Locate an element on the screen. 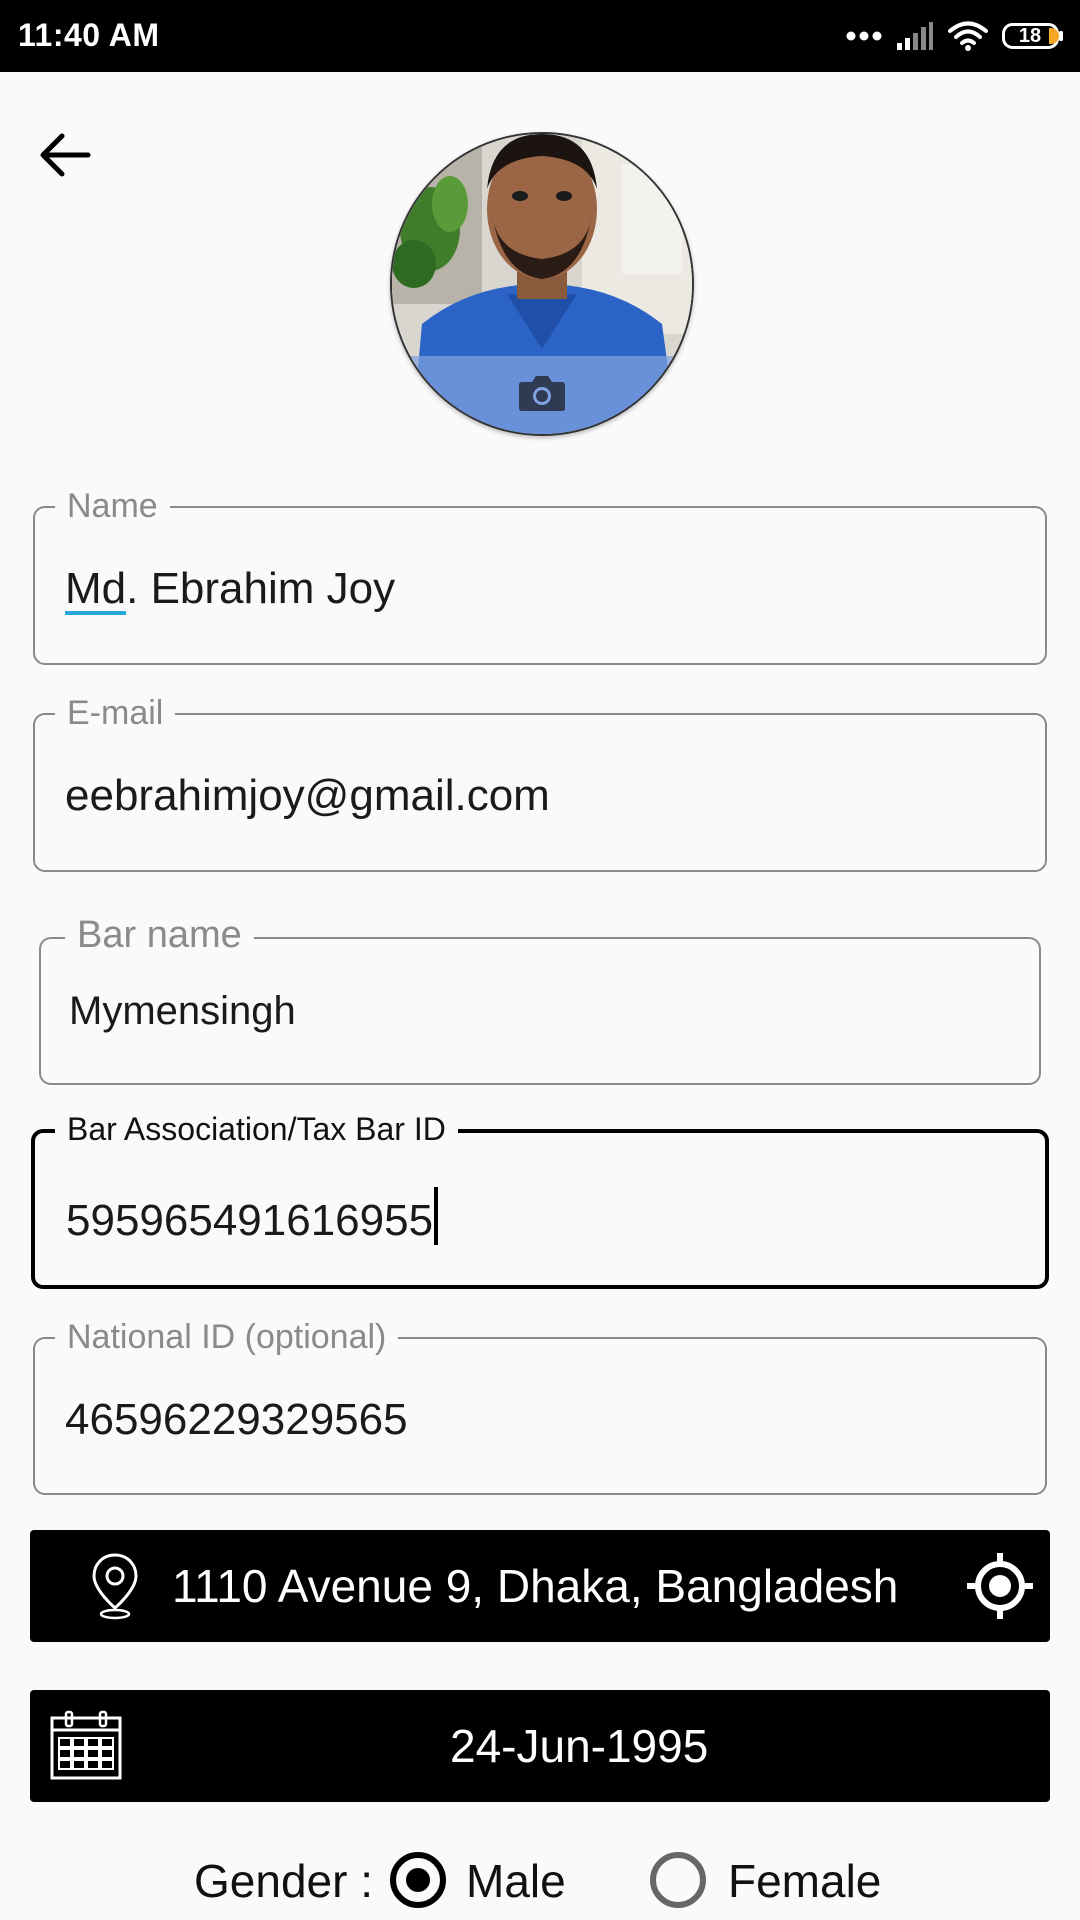 The image size is (1080, 1920). national-id-input: 46596229329565 is located at coordinates (236, 1420).